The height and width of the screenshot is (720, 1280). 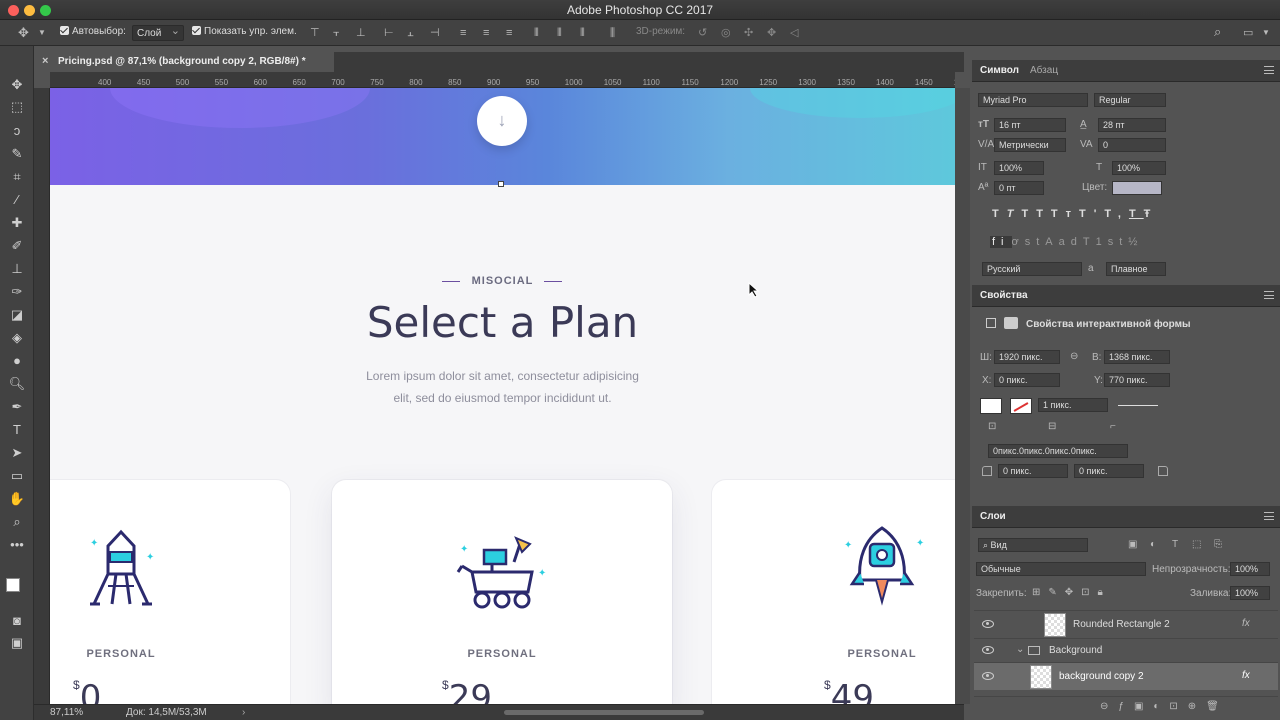 What do you see at coordinates (1033, 545) in the screenshot?
I see `layer-filter-select: ⌕ Вид` at bounding box center [1033, 545].